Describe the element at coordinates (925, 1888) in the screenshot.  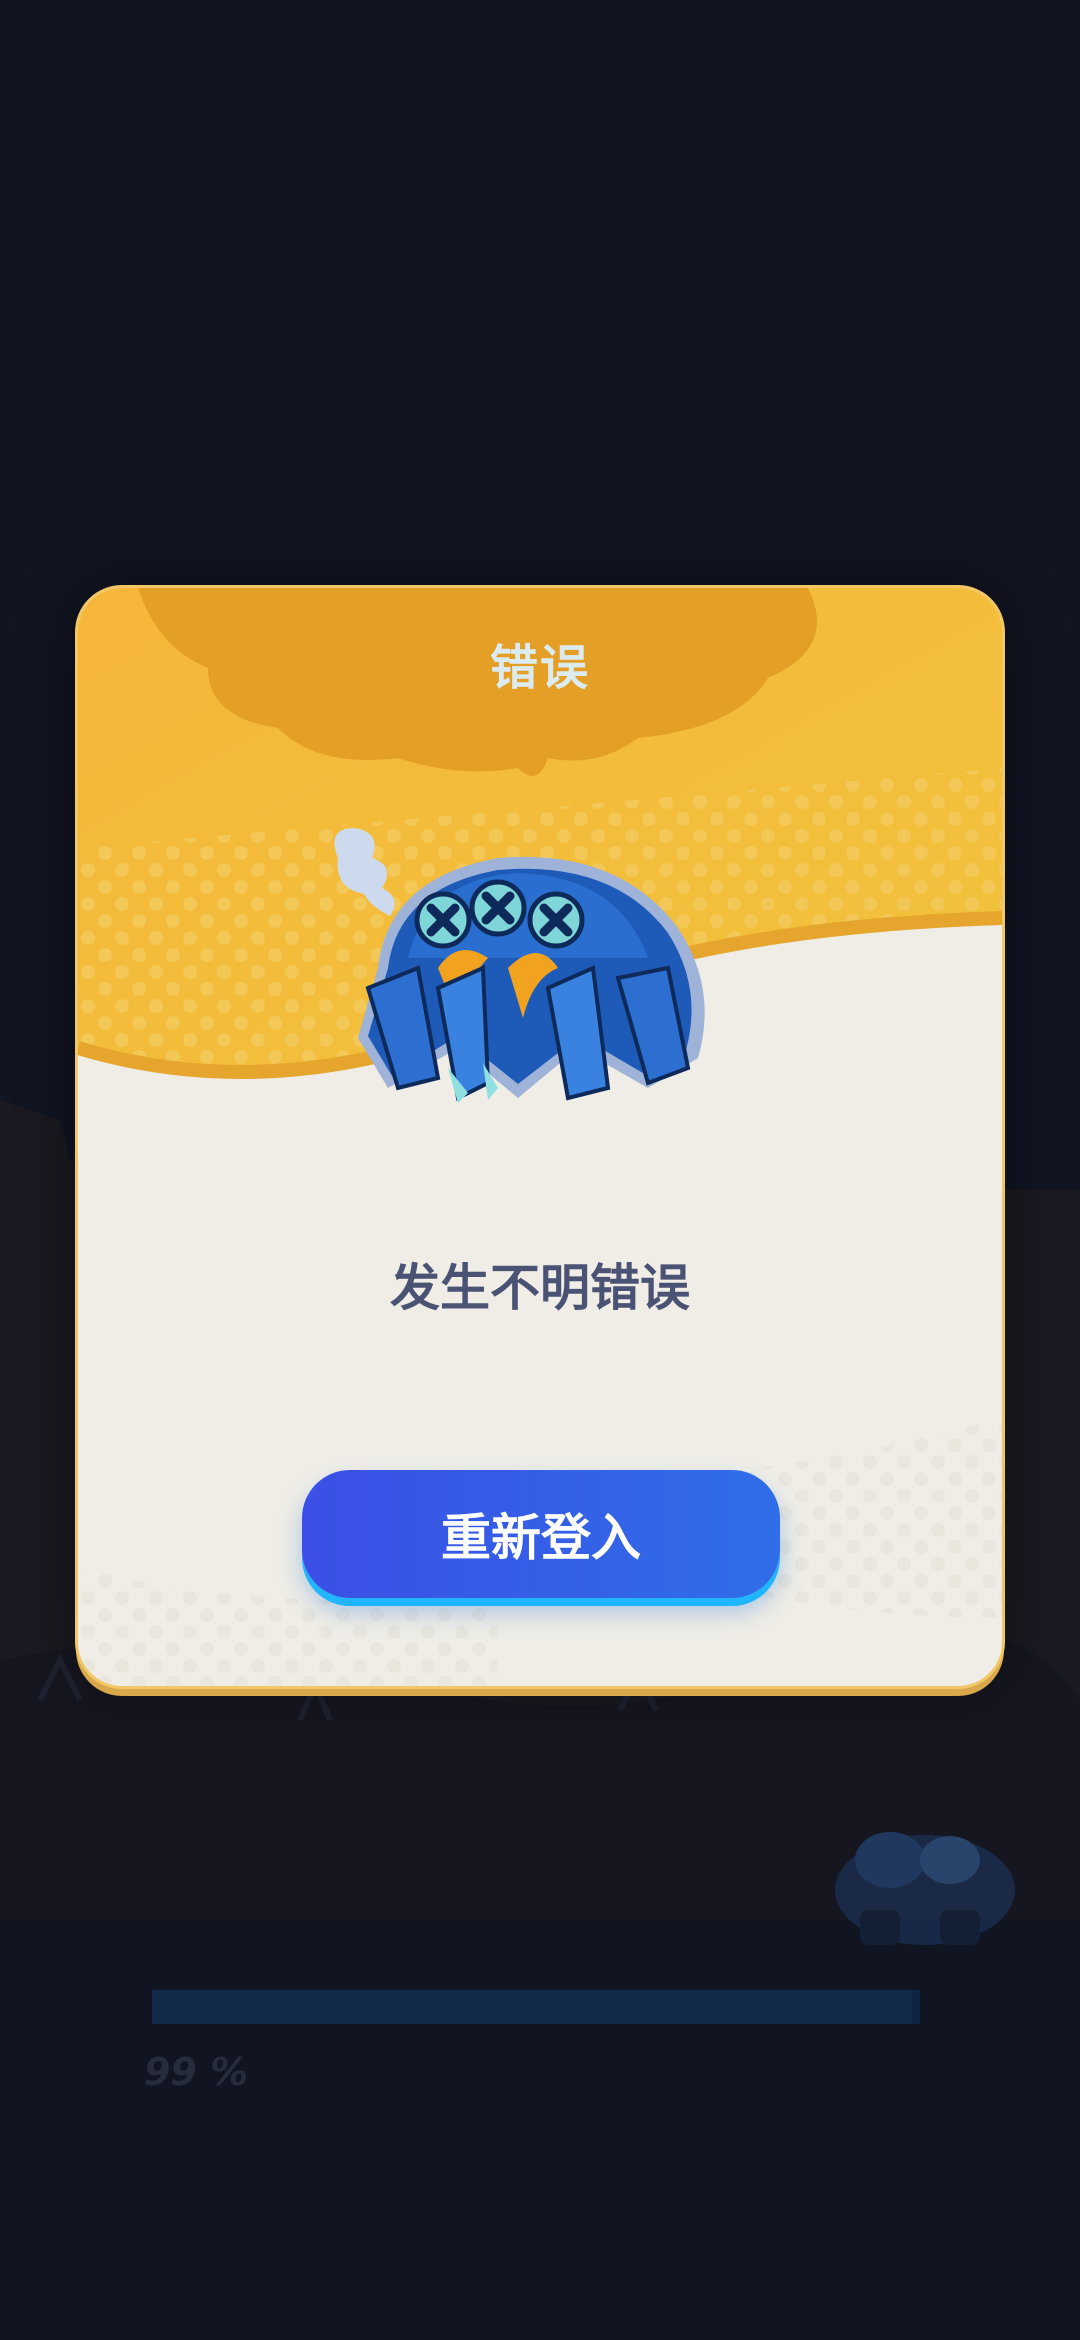
I see `background-robot-icon` at that location.